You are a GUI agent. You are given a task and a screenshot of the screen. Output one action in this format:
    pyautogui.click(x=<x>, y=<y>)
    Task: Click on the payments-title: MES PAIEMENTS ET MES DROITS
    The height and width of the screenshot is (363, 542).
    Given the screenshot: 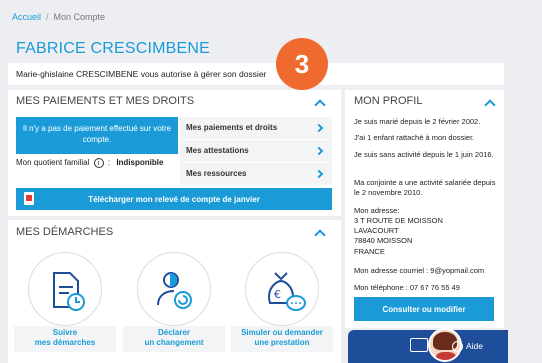 What is the action you would take?
    pyautogui.click(x=105, y=101)
    